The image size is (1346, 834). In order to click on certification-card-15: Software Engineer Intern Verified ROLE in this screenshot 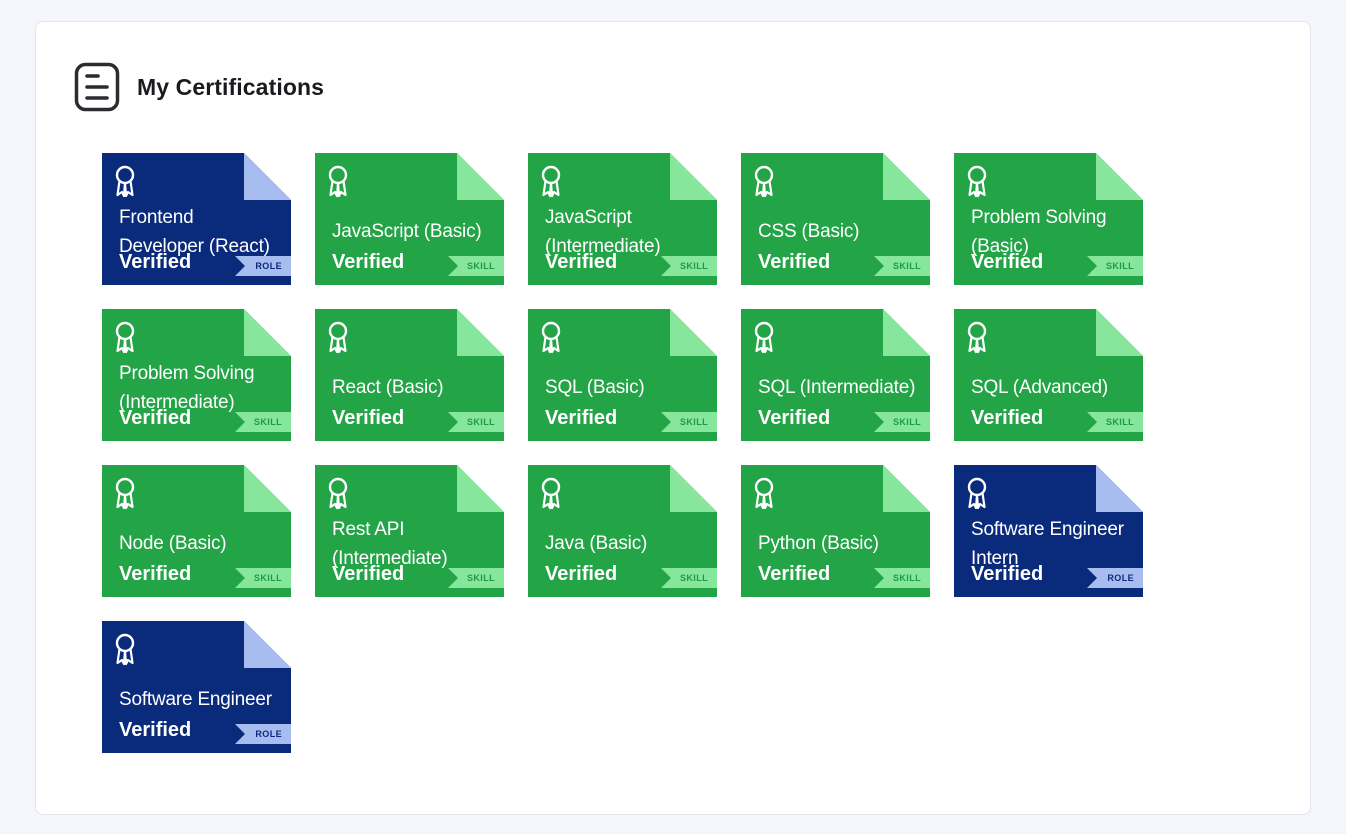, I will do `click(1048, 531)`.